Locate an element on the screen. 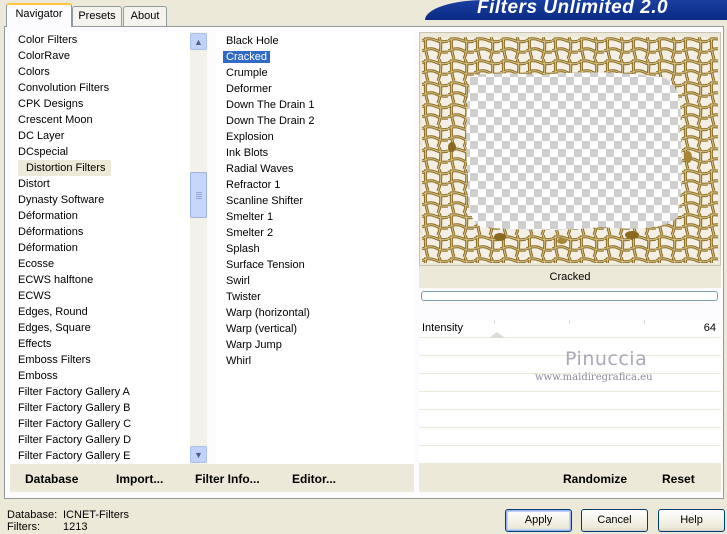  filter-label: Smelter 2 is located at coordinates (250, 233).